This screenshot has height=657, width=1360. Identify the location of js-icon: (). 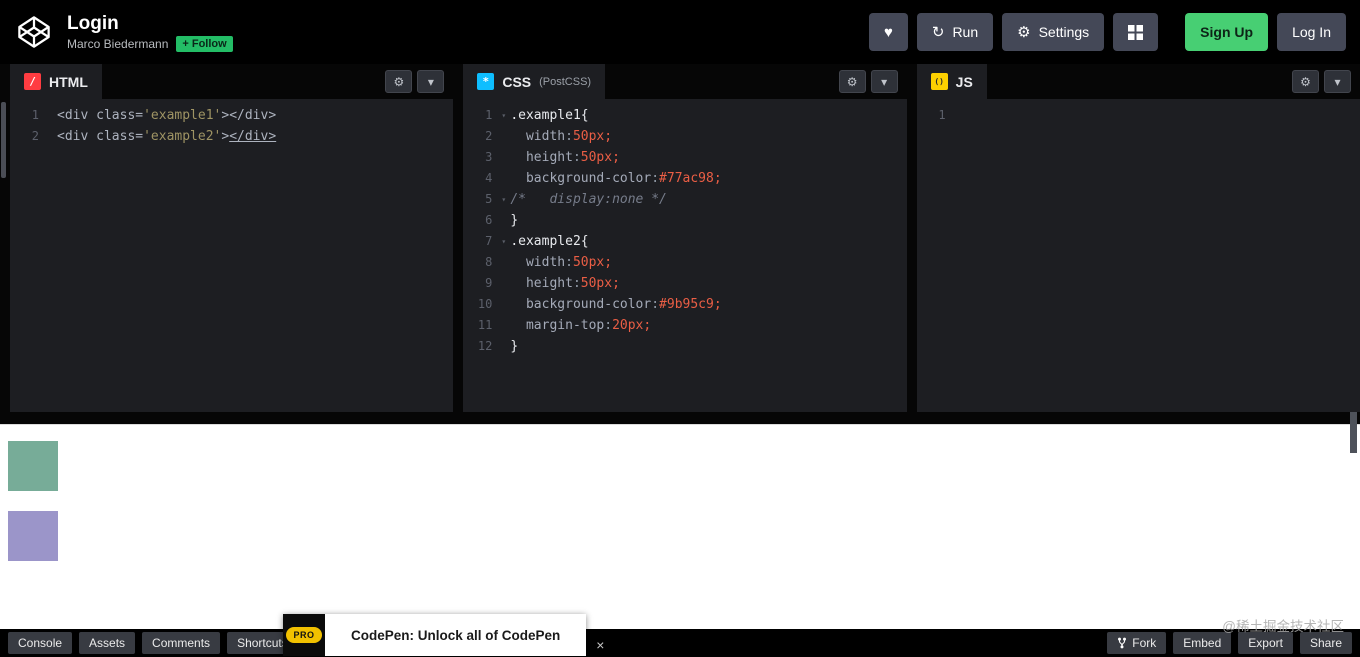
(939, 81).